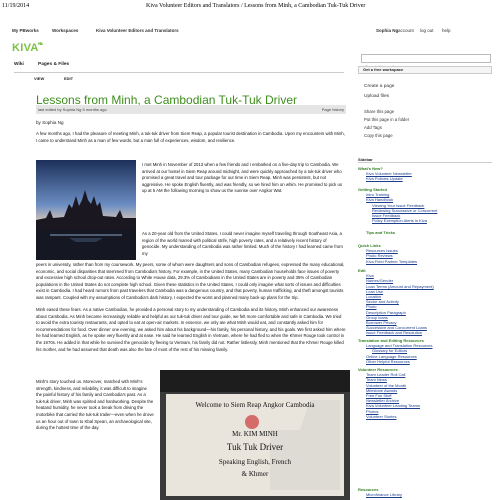  I want to click on kiva-logo: KIVA❧, so click(28, 47).